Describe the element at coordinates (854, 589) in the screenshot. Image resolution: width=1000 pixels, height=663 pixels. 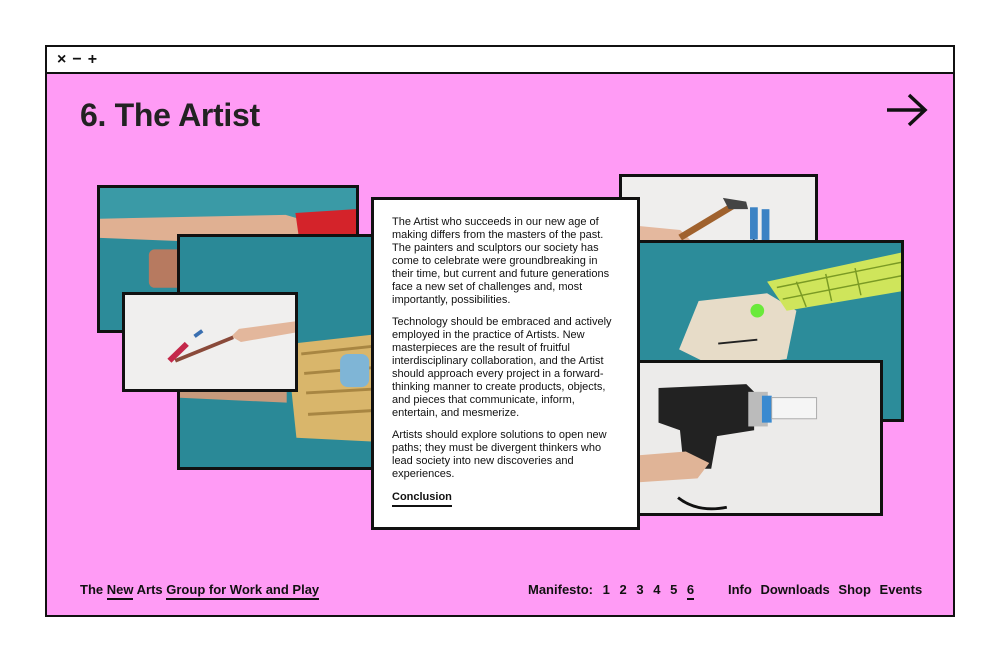
I see `nav-shop: Shop` at that location.